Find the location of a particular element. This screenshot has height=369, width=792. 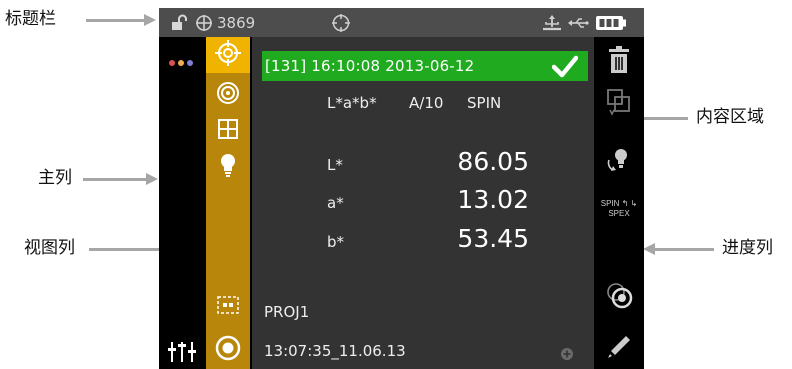

view-item-grid is located at coordinates (228, 131).